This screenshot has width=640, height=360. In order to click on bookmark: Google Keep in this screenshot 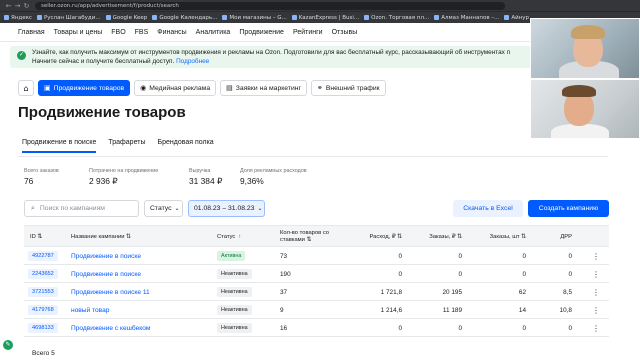, I will do `click(126, 18)`.